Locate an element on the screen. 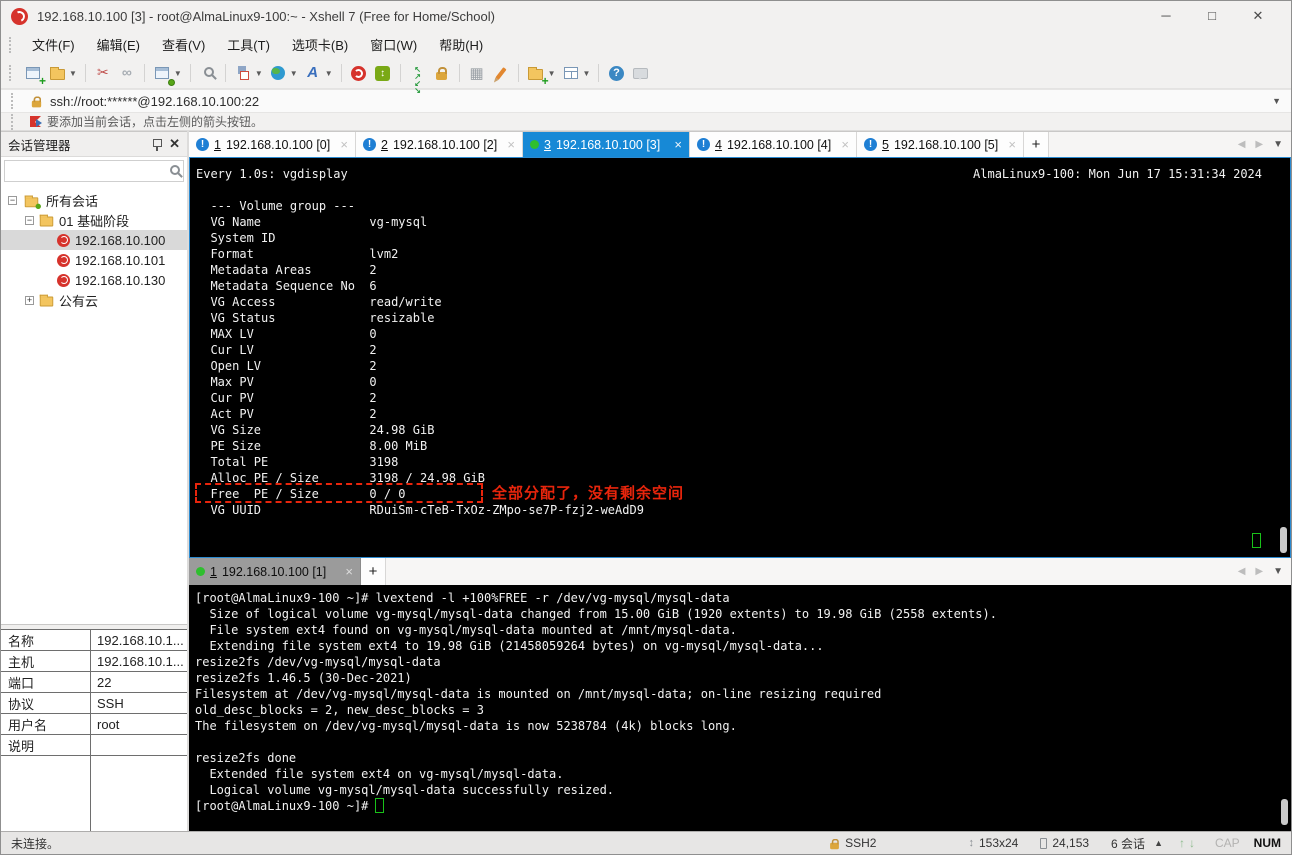  minimize-button: ─ is located at coordinates (1166, 16).